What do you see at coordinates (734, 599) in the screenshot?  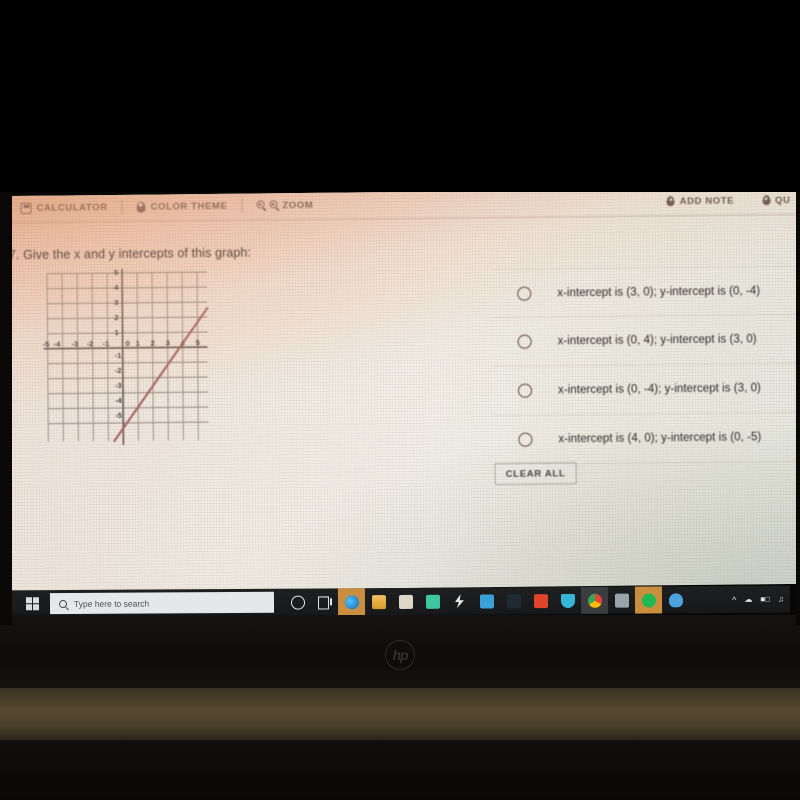 I see `chevron-up-icon: ^` at bounding box center [734, 599].